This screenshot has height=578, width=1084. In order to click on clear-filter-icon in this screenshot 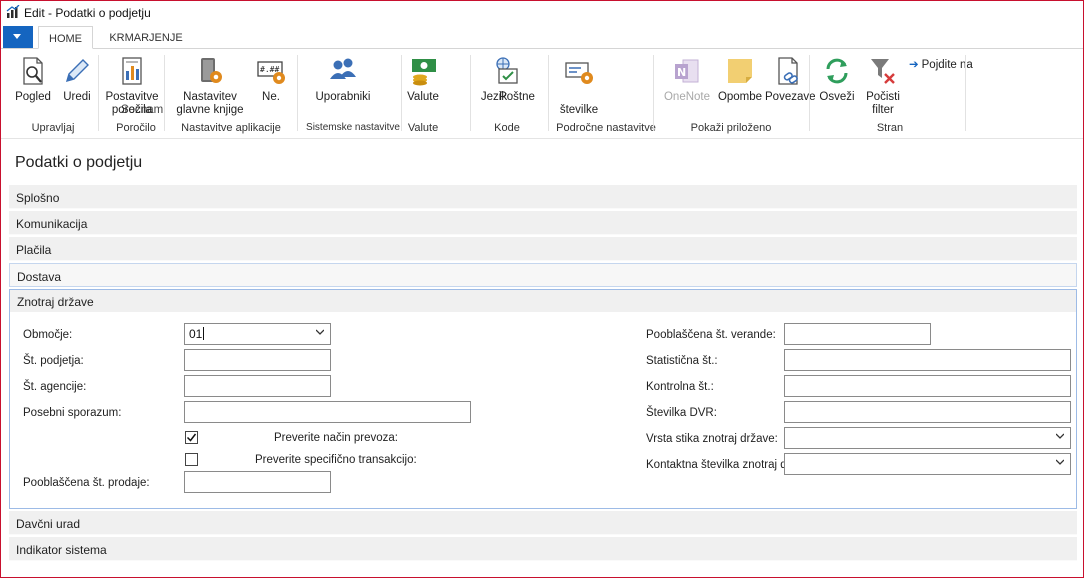, I will do `click(883, 71)`.